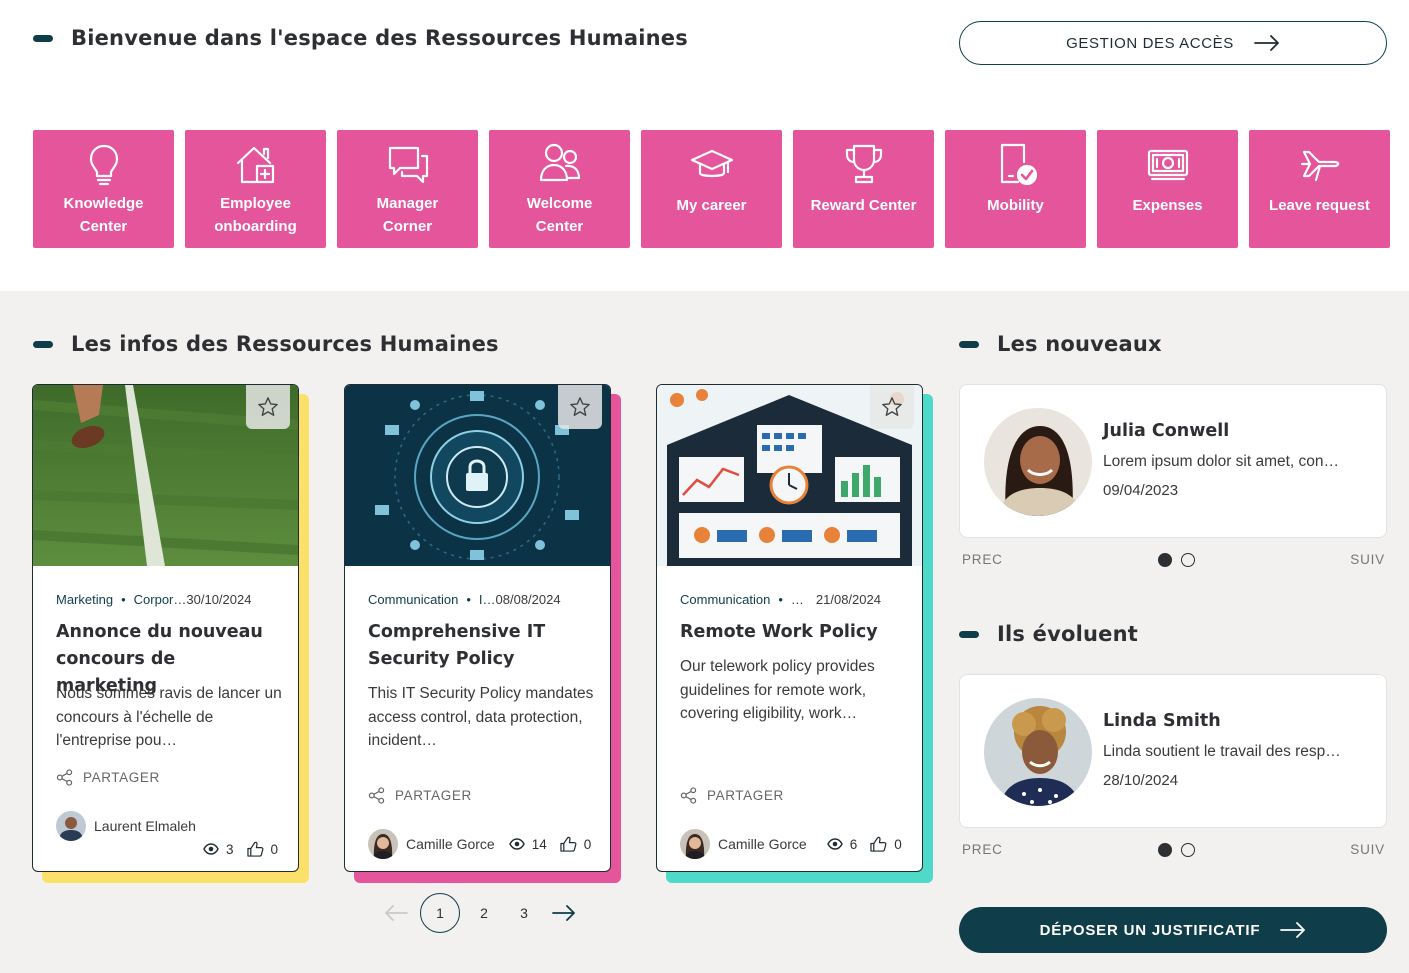 This screenshot has width=1409, height=973. What do you see at coordinates (255, 203) in the screenshot?
I see `tile-label-line1: Employee` at bounding box center [255, 203].